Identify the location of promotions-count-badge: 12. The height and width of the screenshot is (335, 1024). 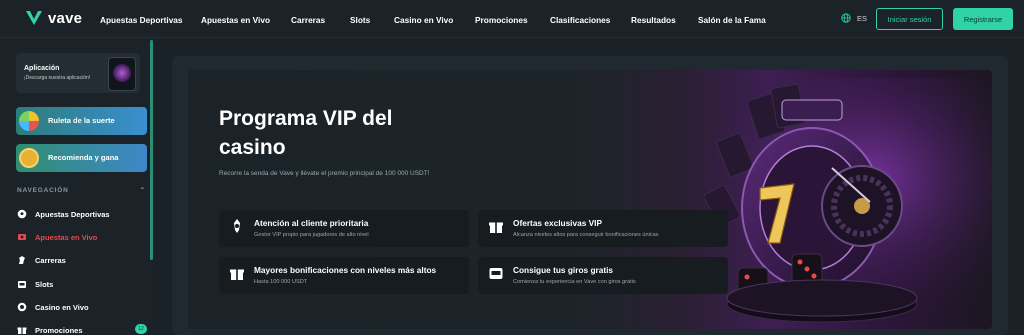
(141, 329).